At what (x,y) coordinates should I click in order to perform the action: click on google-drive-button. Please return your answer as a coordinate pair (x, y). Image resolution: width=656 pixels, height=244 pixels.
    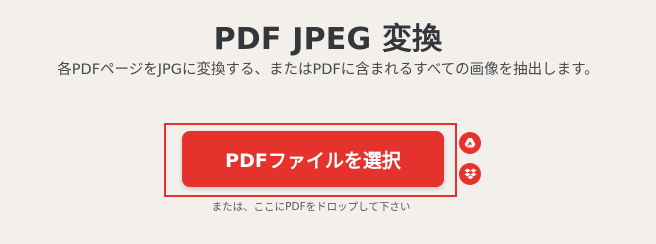
    Looking at the image, I should click on (470, 143).